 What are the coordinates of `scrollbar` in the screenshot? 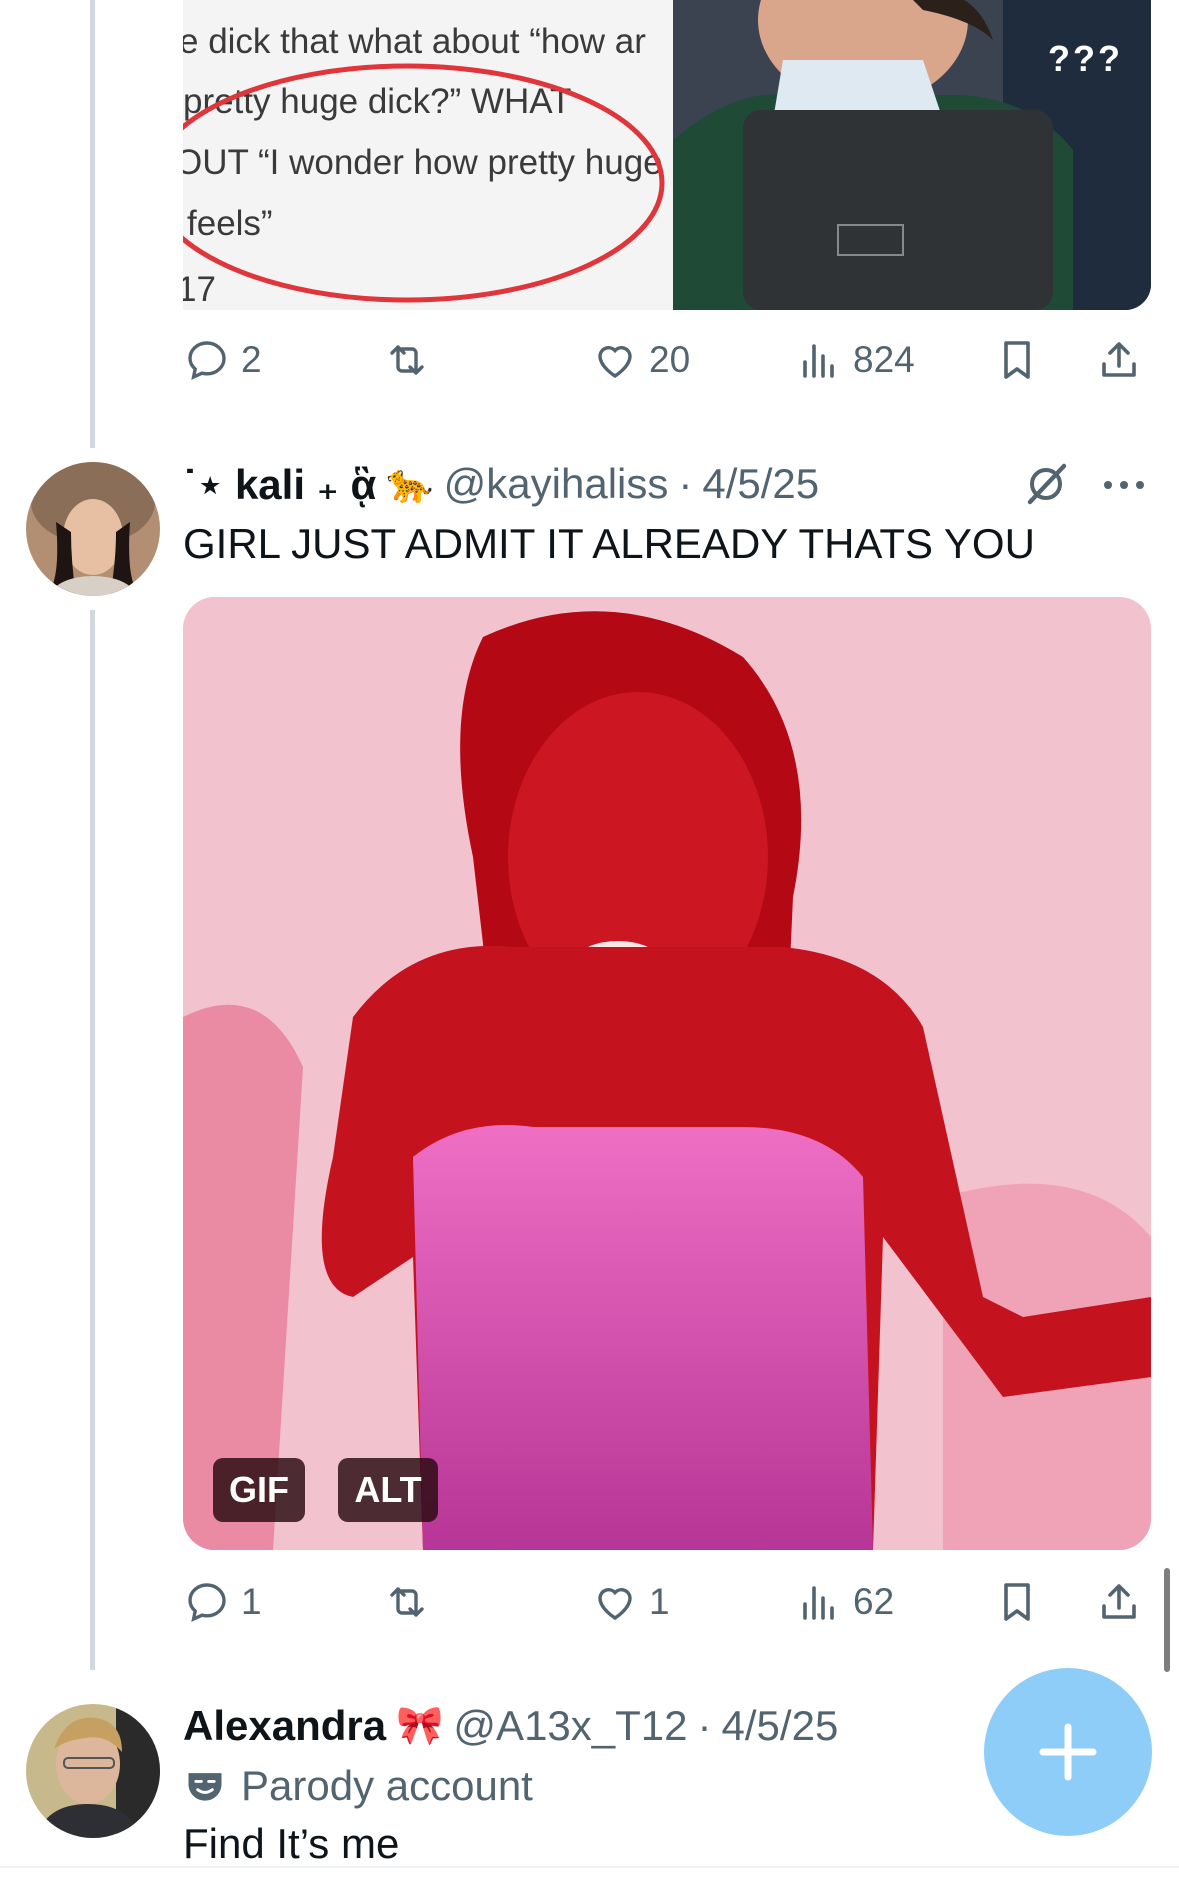 It's located at (1167, 1620).